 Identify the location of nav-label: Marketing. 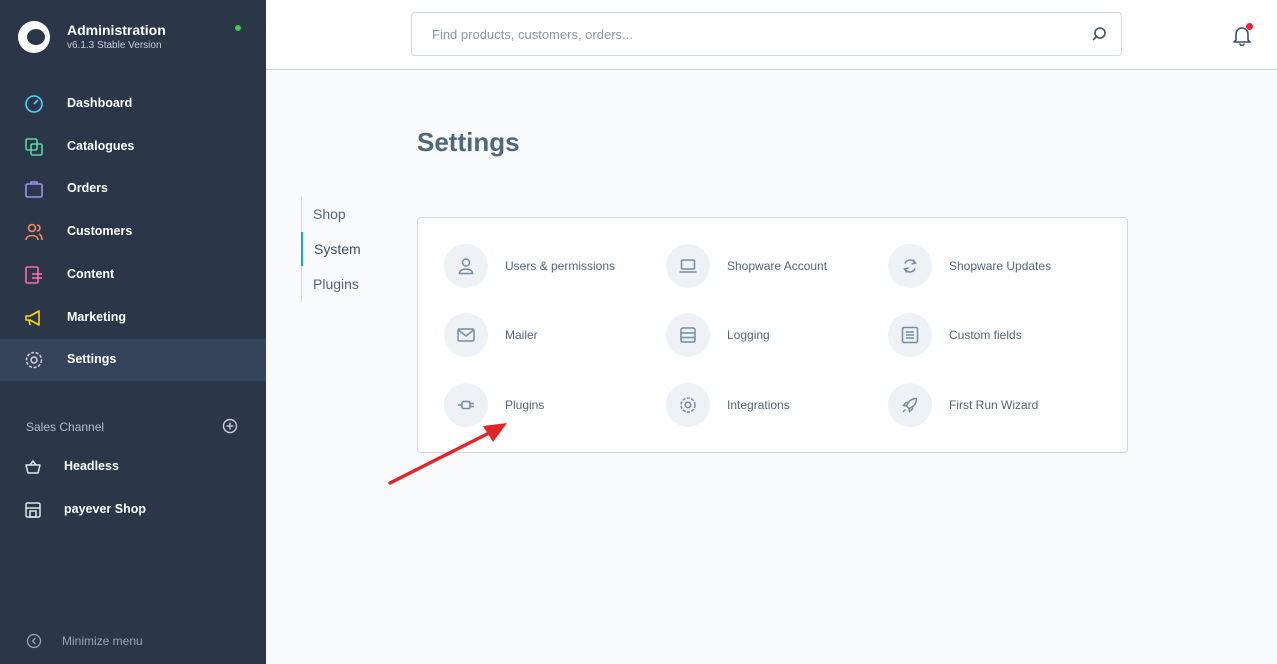
(97, 317).